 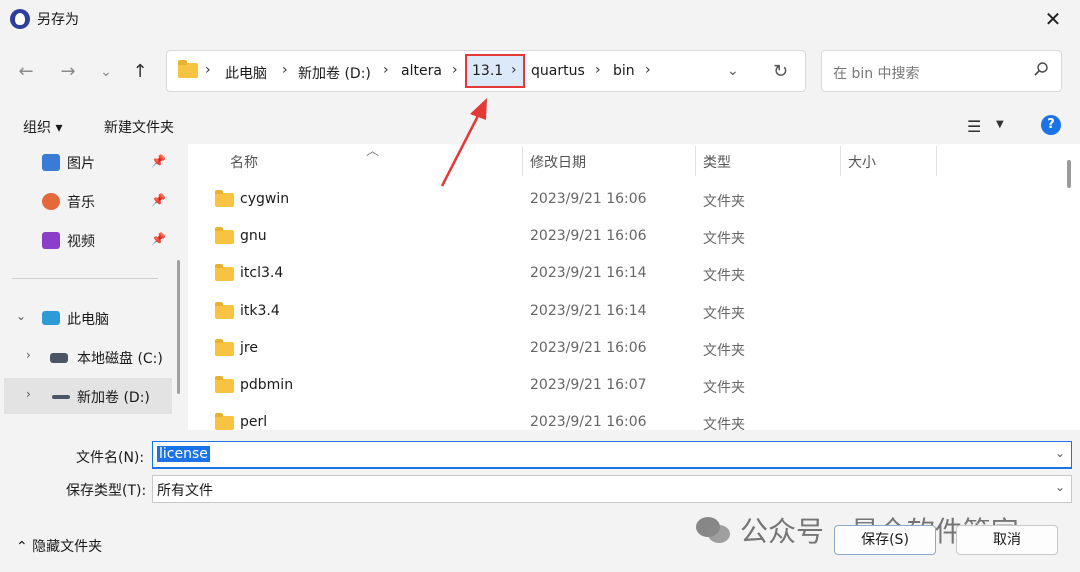 I want to click on table-row: pdbmin 2023/9/21 16:07 文件夹, so click(x=628, y=386).